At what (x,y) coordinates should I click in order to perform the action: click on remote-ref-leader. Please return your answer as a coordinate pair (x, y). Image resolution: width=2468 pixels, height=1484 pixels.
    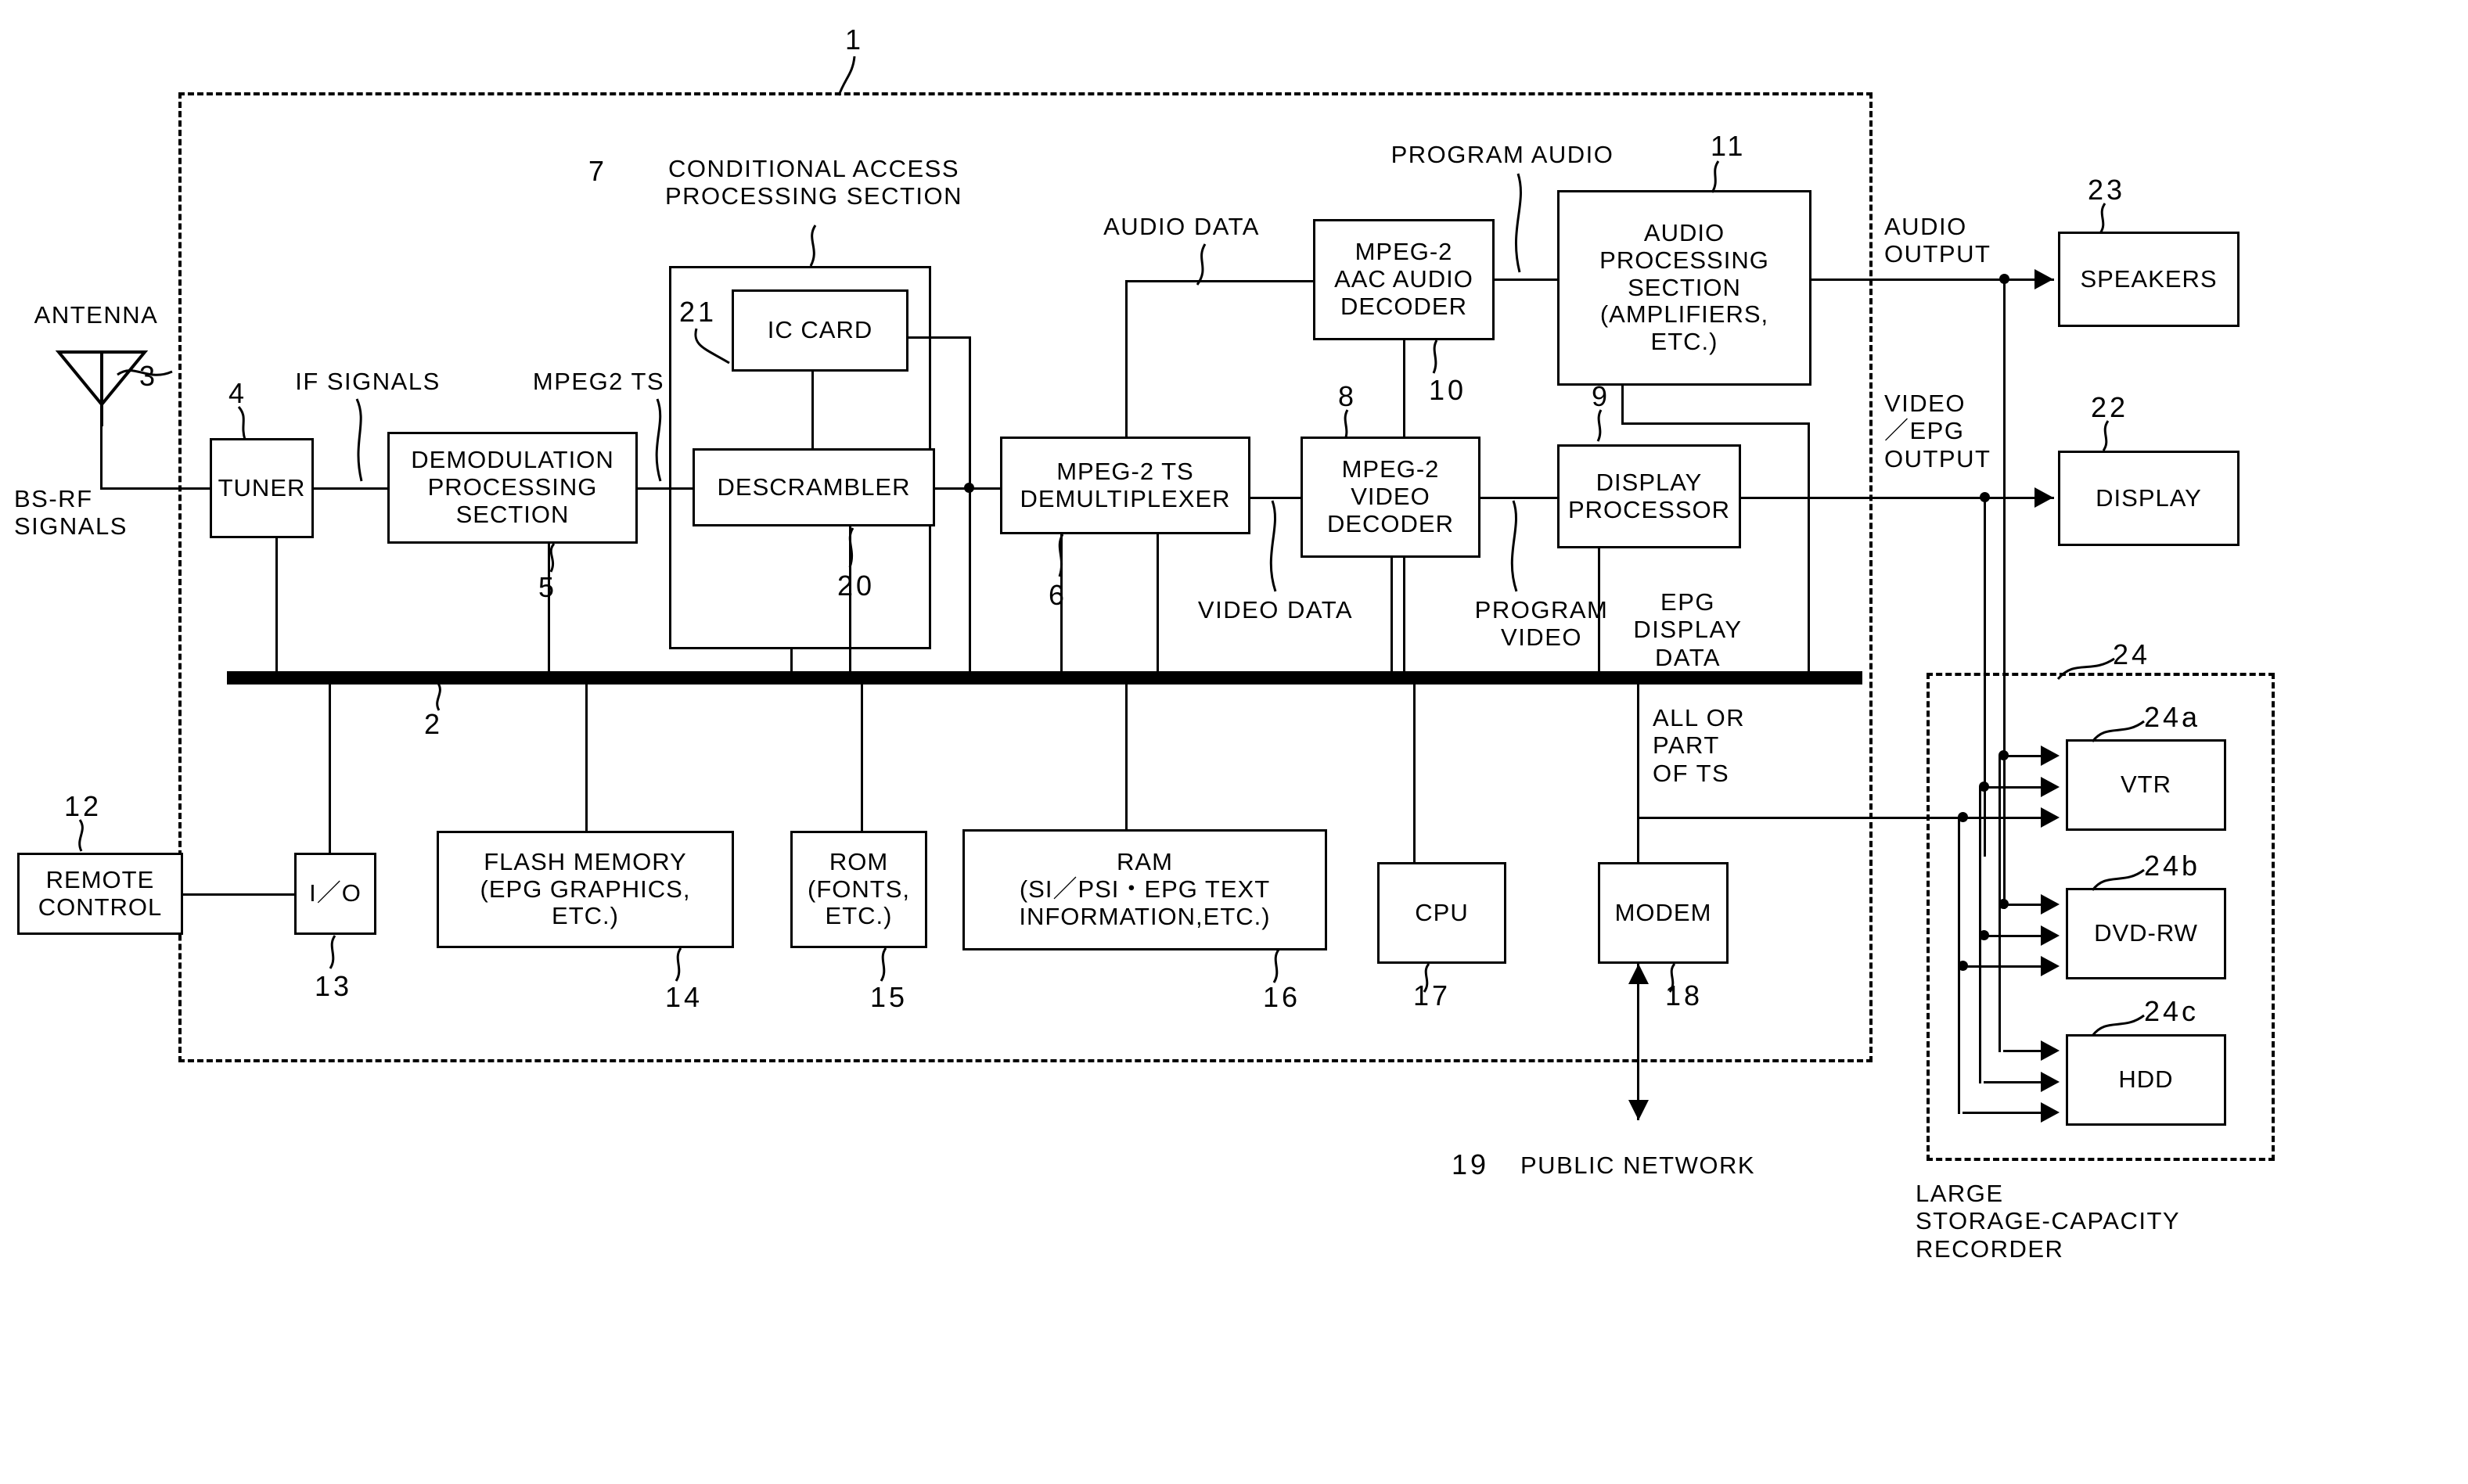
    Looking at the image, I should click on (81, 835).